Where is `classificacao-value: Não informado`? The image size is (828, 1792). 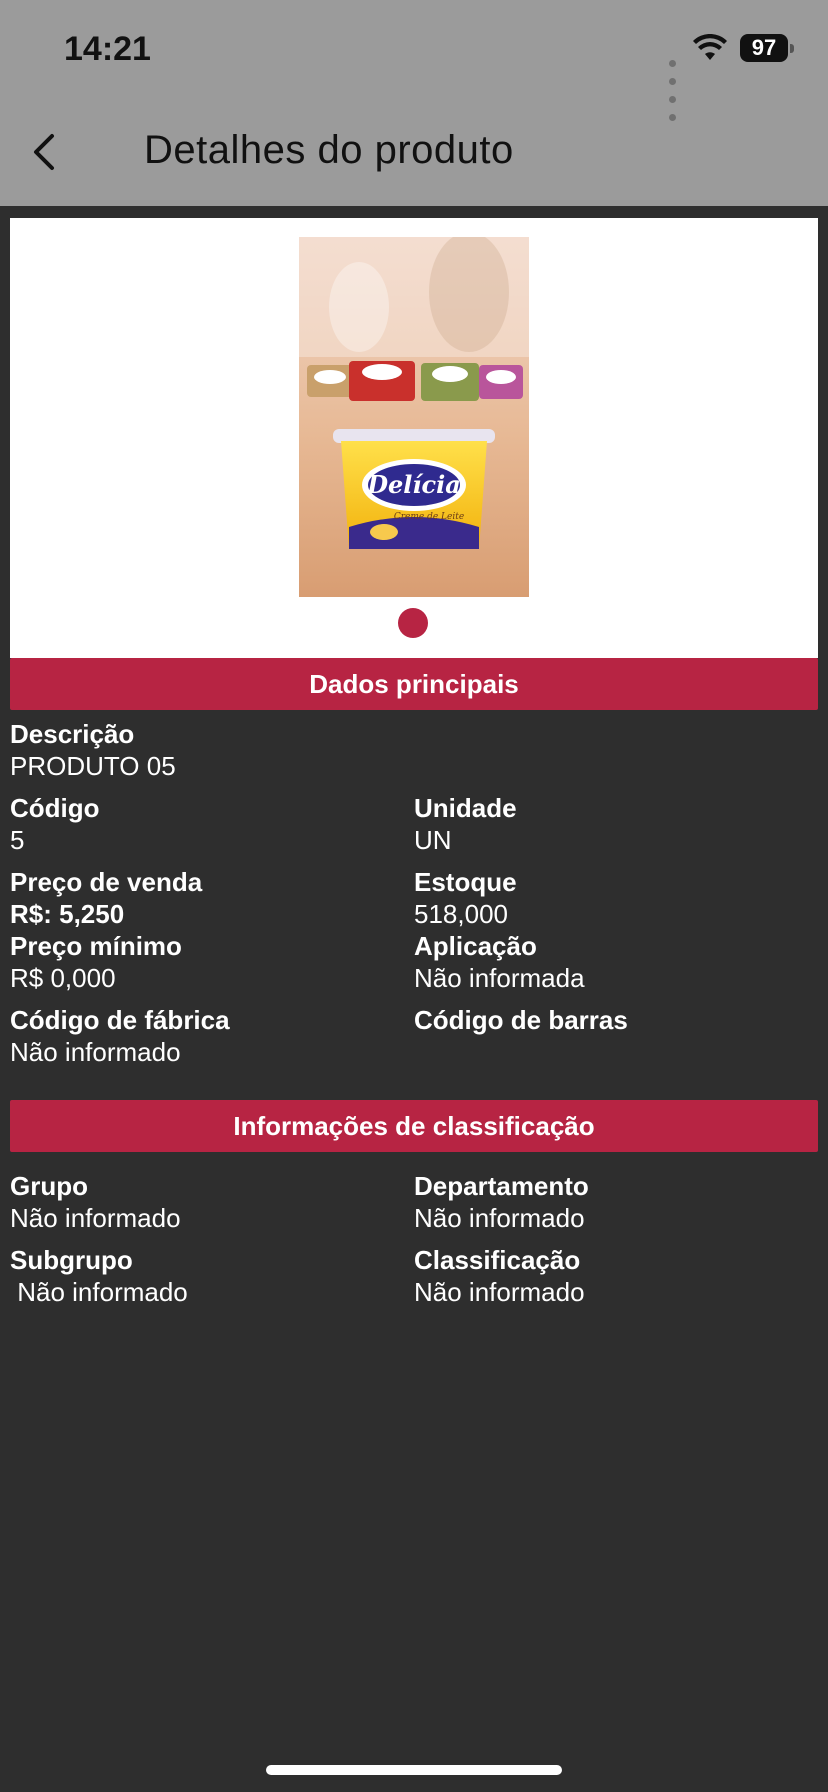
classificacao-value: Não informado is located at coordinates (499, 1292).